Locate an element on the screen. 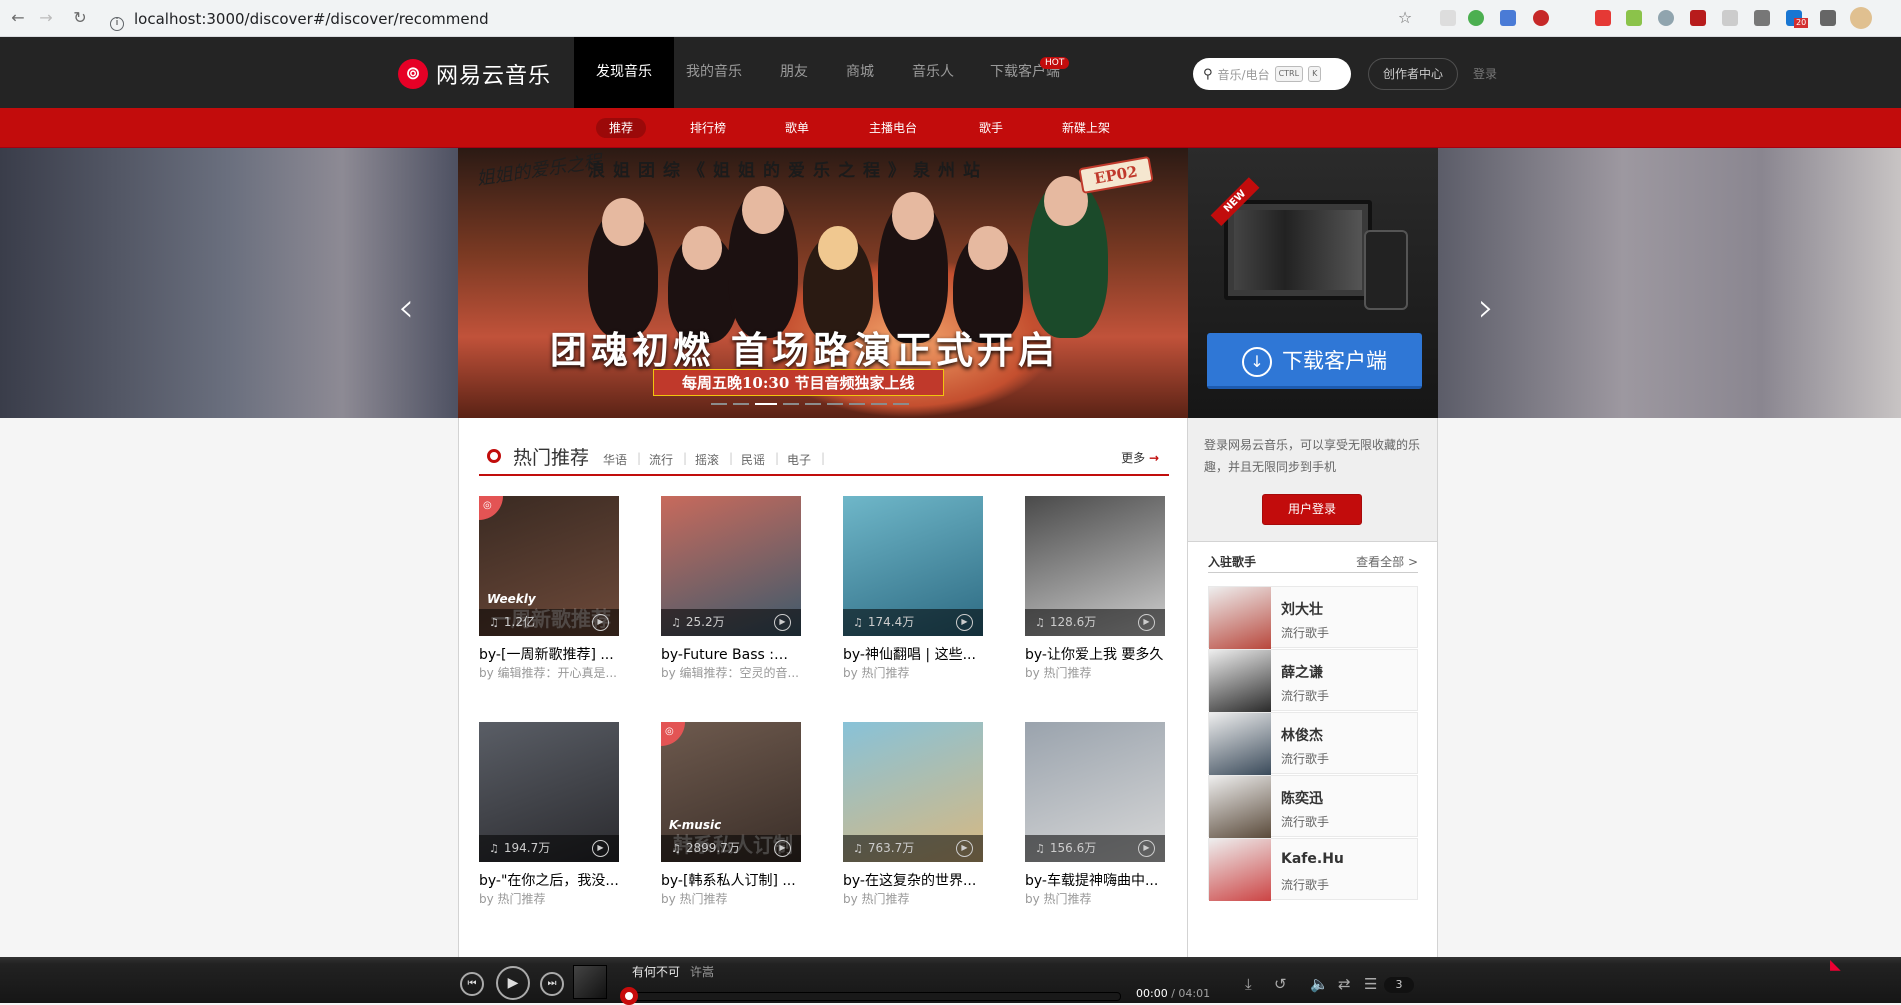  tag-rock: 摇滚 is located at coordinates (707, 459).